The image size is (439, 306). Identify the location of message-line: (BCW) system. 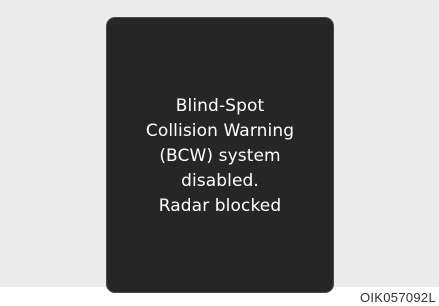
(220, 156).